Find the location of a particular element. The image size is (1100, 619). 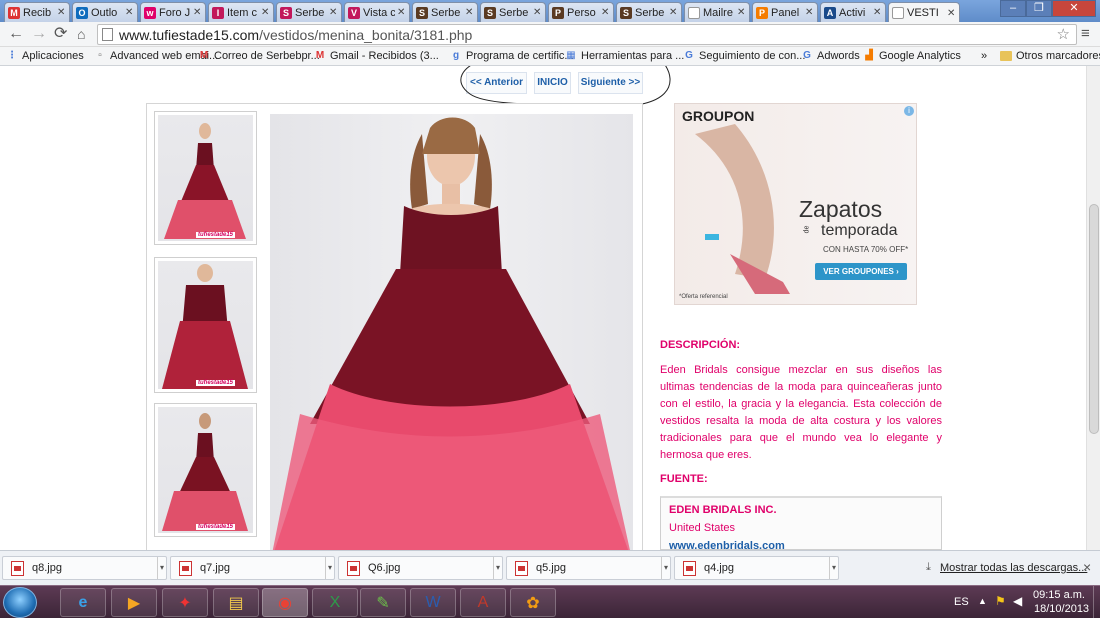

forward-arrow-icon: → is located at coordinates (39, 34).